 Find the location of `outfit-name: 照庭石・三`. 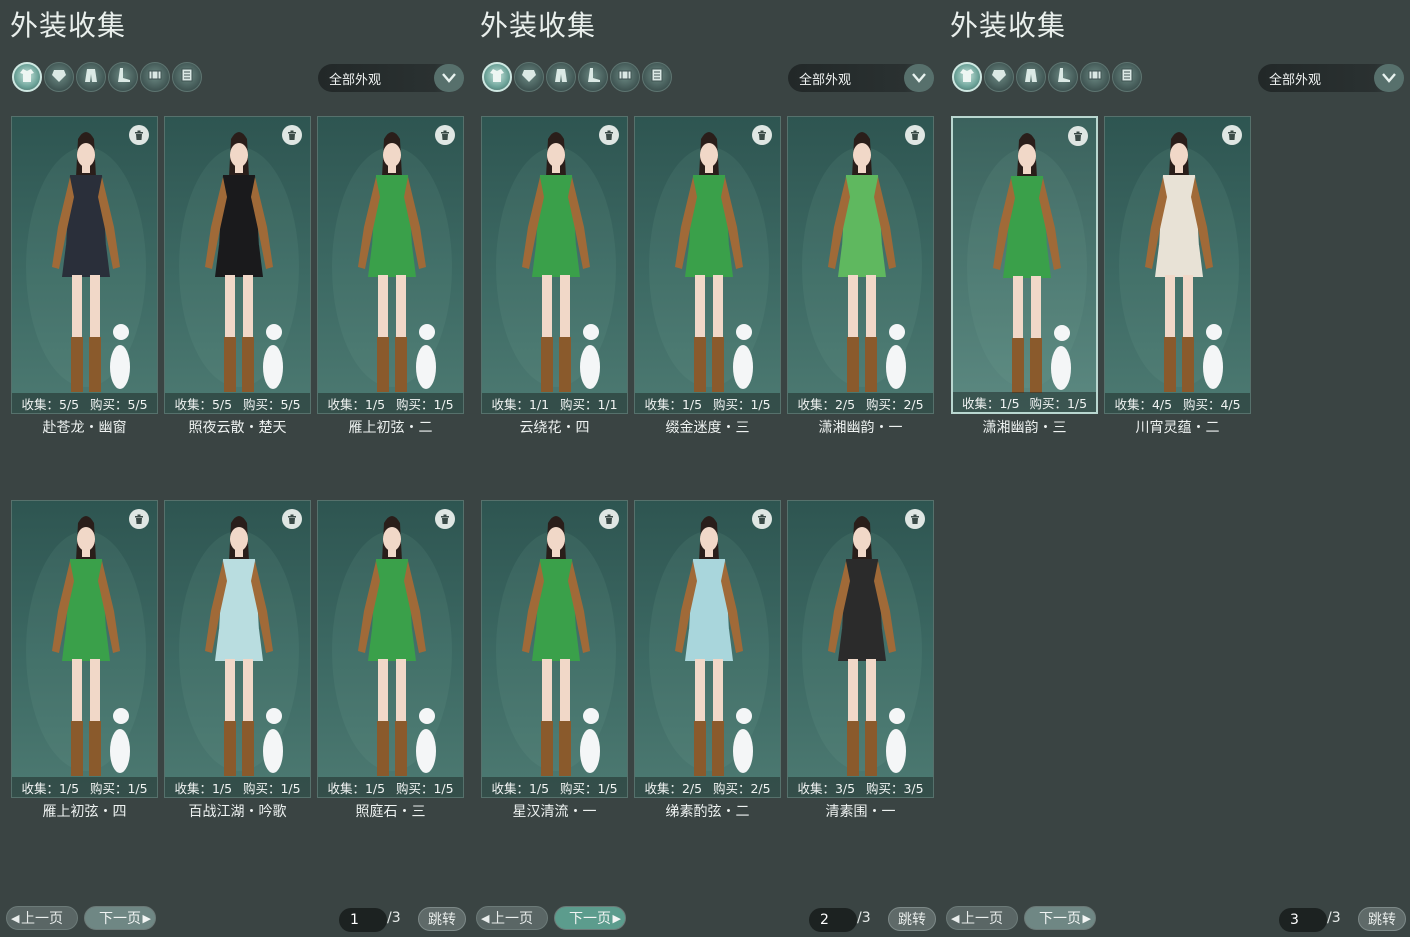

outfit-name: 照庭石・三 is located at coordinates (390, 812).